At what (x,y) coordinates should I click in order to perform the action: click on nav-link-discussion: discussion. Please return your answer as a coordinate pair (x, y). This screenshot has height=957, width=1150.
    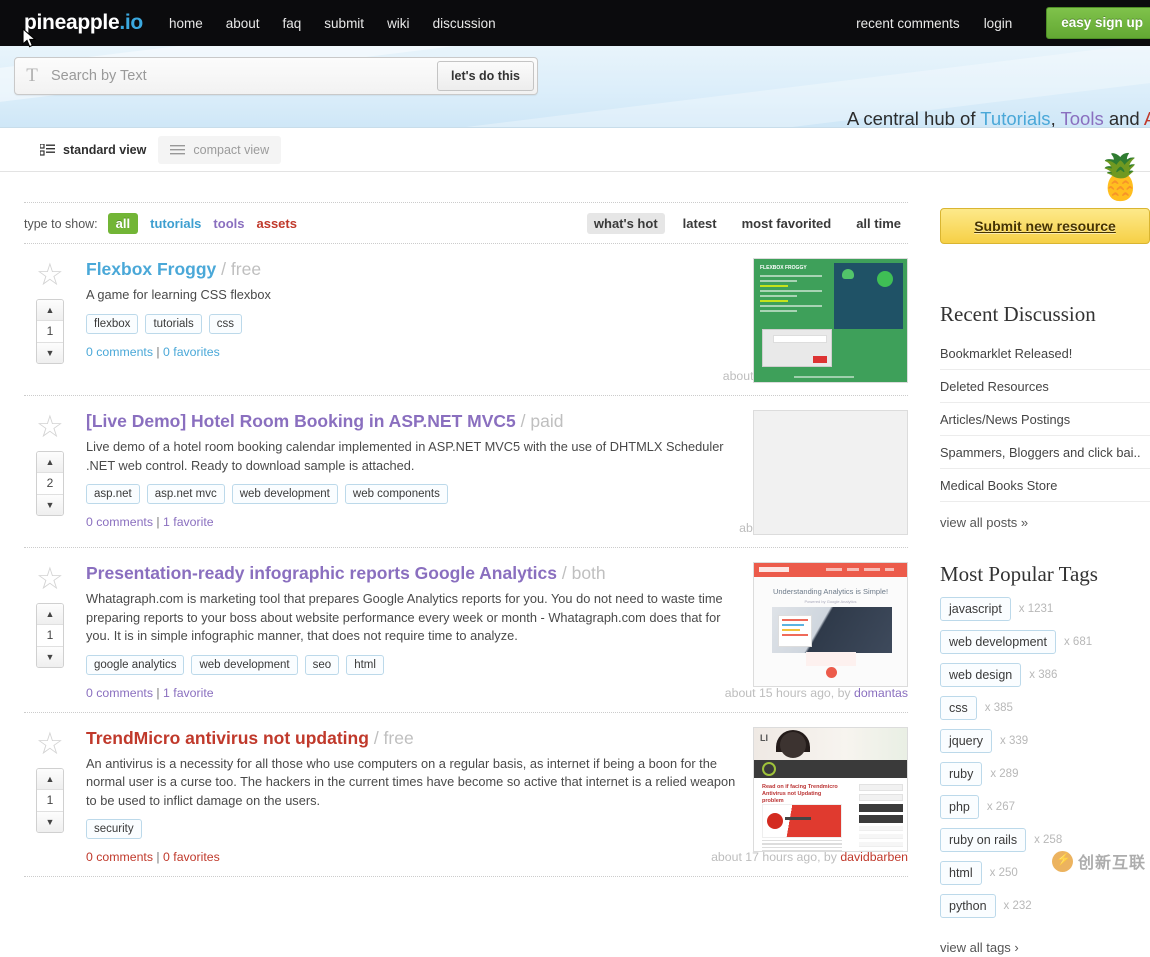
    Looking at the image, I should click on (464, 23).